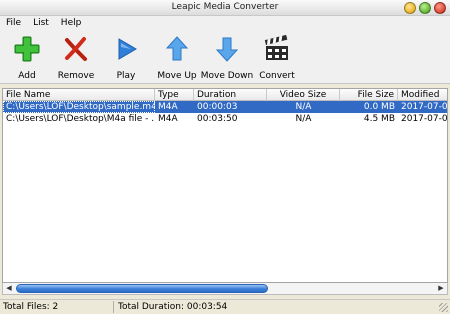  Describe the element at coordinates (79, 95) in the screenshot. I see `column-file-name: File Name` at that location.